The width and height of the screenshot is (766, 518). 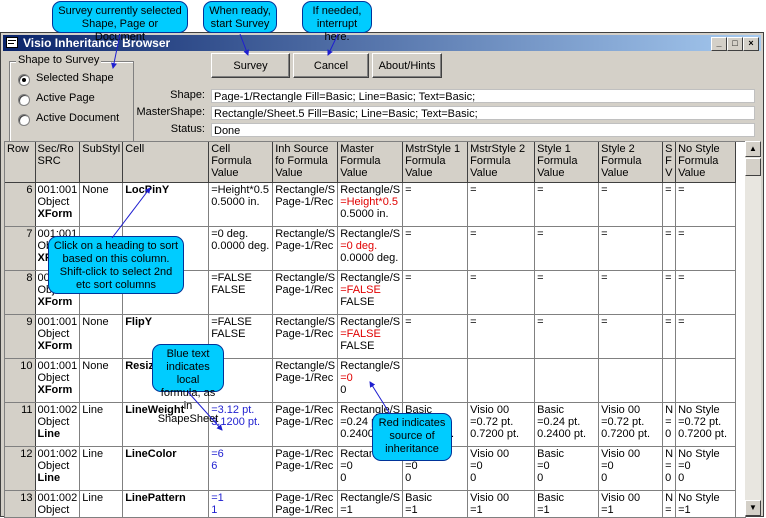 I want to click on column-header: S F V, so click(x=669, y=162).